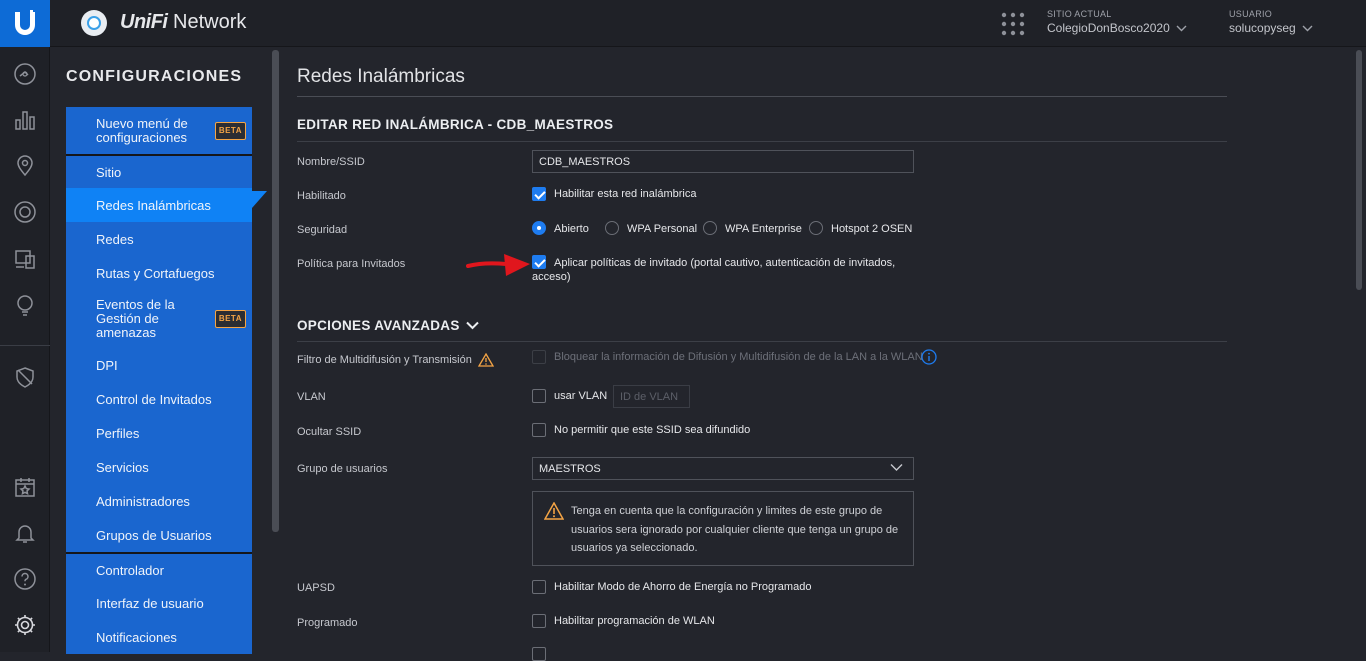 The image size is (1366, 661). I want to click on help-icon, so click(25, 579).